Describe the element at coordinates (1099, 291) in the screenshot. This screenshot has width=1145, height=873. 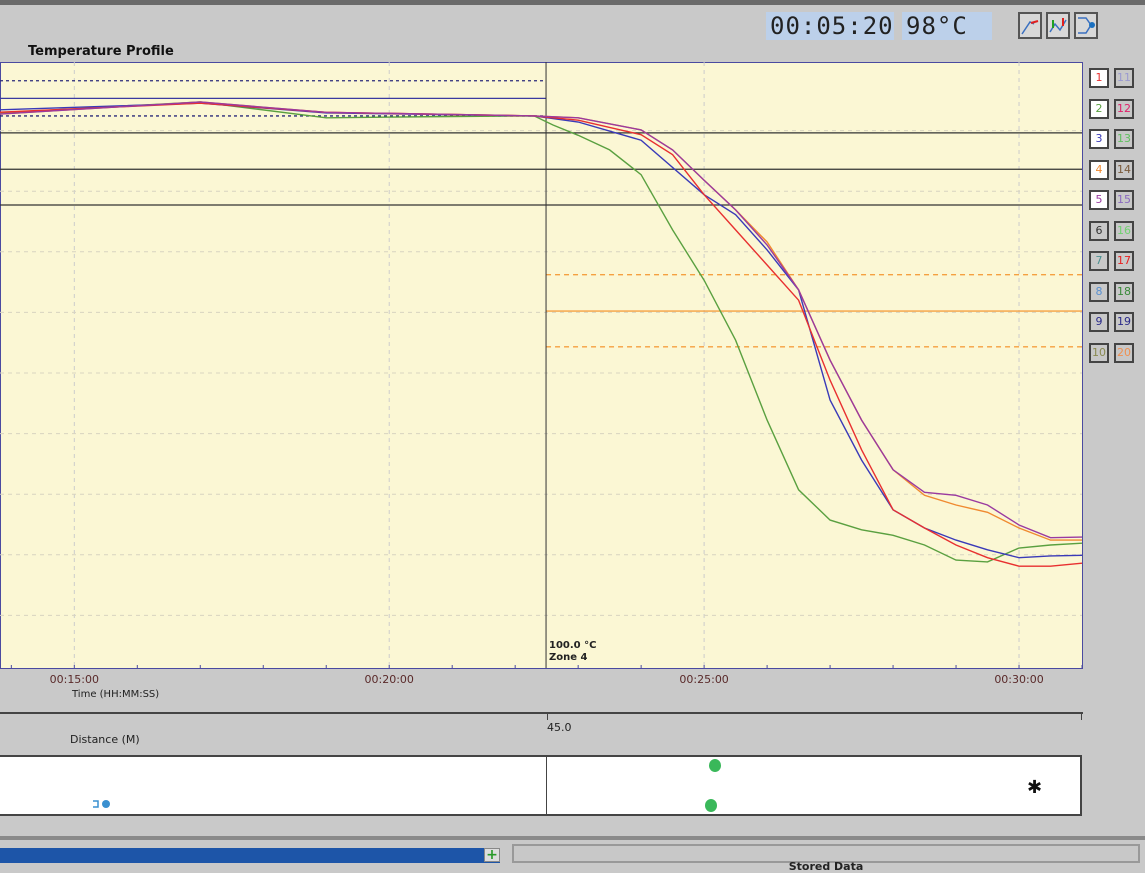
I see `channel-toggle-8: 8` at that location.